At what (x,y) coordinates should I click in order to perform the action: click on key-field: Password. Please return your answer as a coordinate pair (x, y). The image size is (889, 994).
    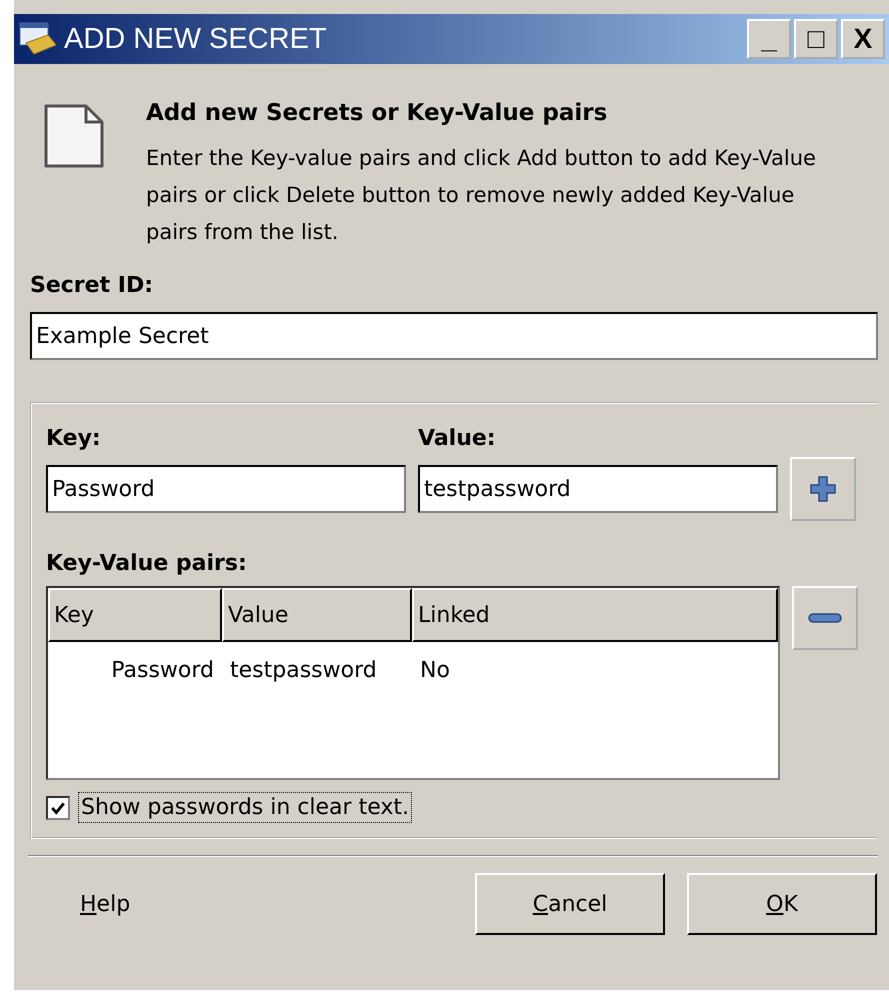
    Looking at the image, I should click on (226, 489).